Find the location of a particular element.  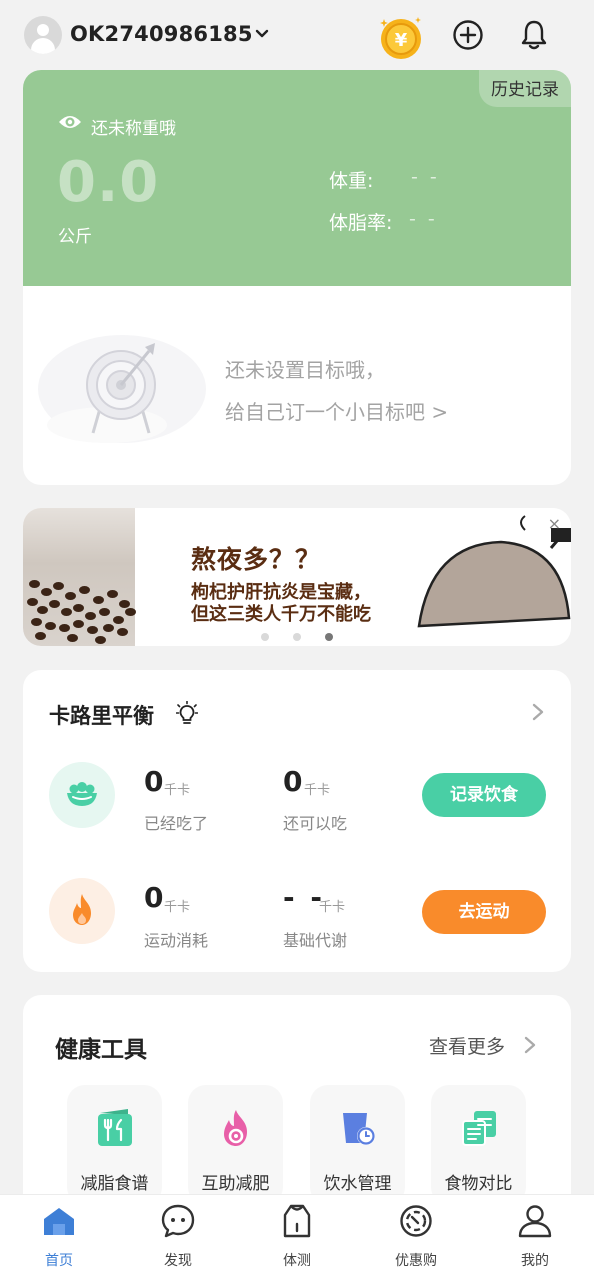

coin-icon: ¥ is located at coordinates (401, 37).